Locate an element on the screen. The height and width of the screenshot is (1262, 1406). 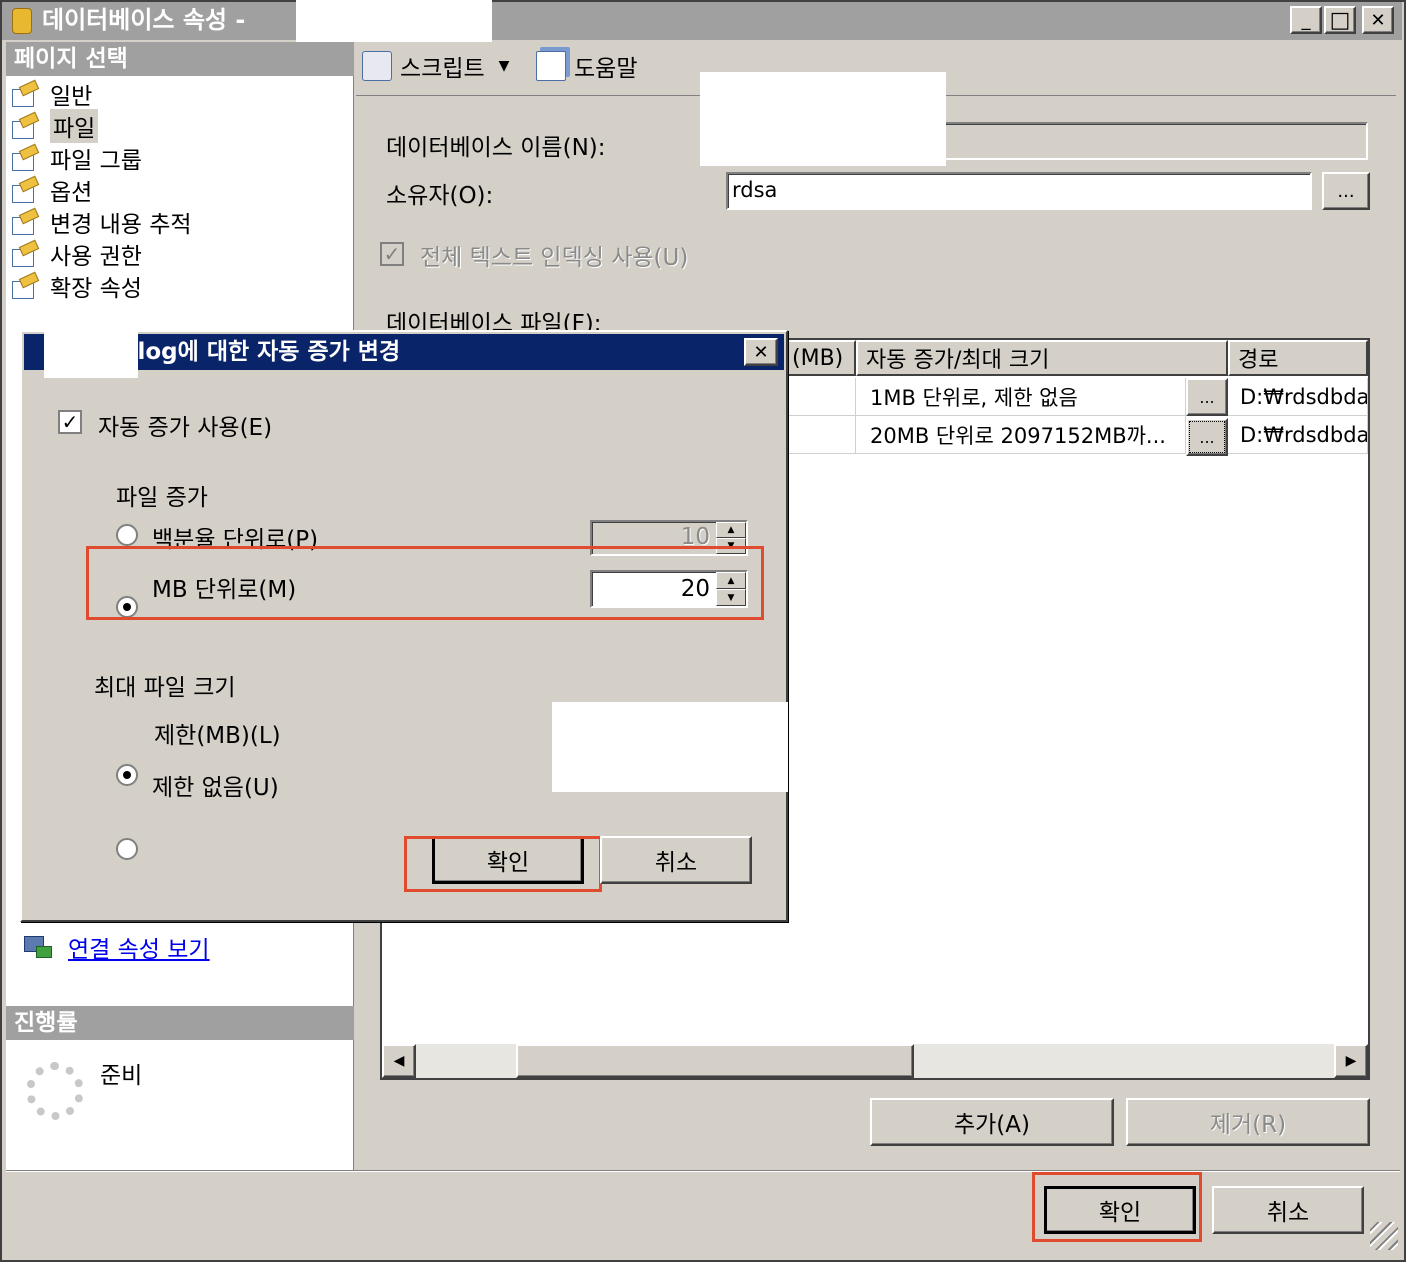
help-icon is located at coordinates (551, 66).